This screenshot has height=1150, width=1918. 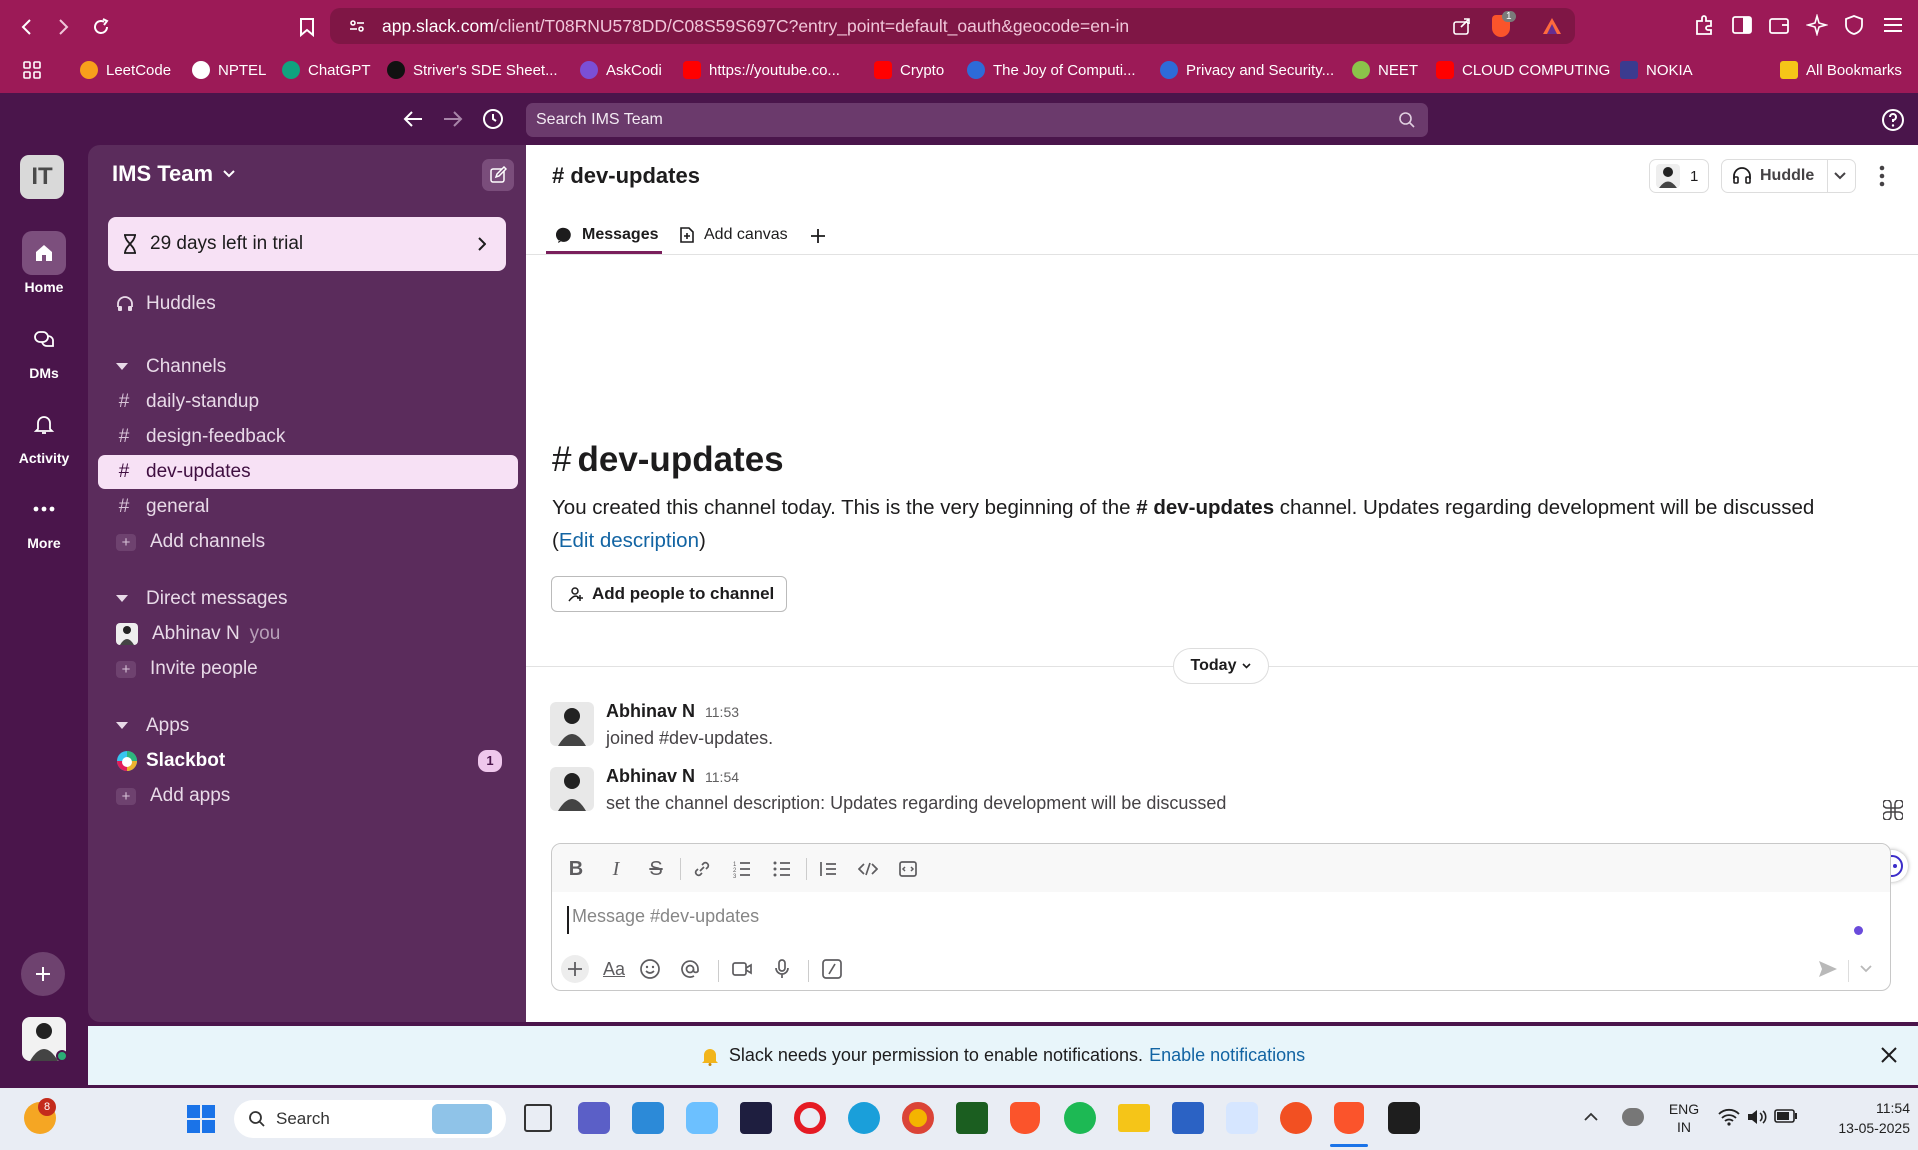 What do you see at coordinates (918, 1118) in the screenshot?
I see `chrome-icon` at bounding box center [918, 1118].